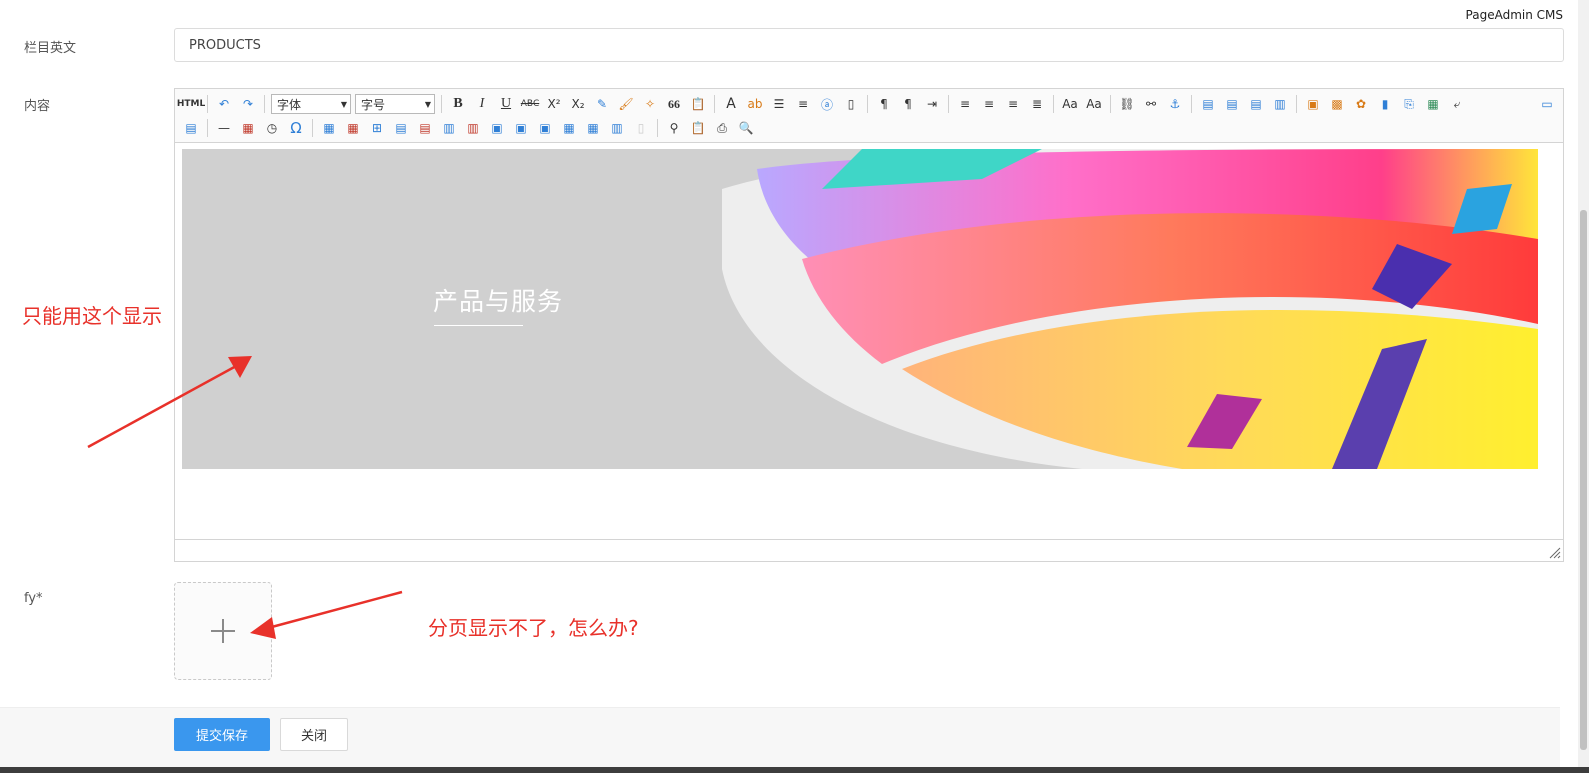  I want to click on submit-save-button: 提交保存, so click(222, 734).